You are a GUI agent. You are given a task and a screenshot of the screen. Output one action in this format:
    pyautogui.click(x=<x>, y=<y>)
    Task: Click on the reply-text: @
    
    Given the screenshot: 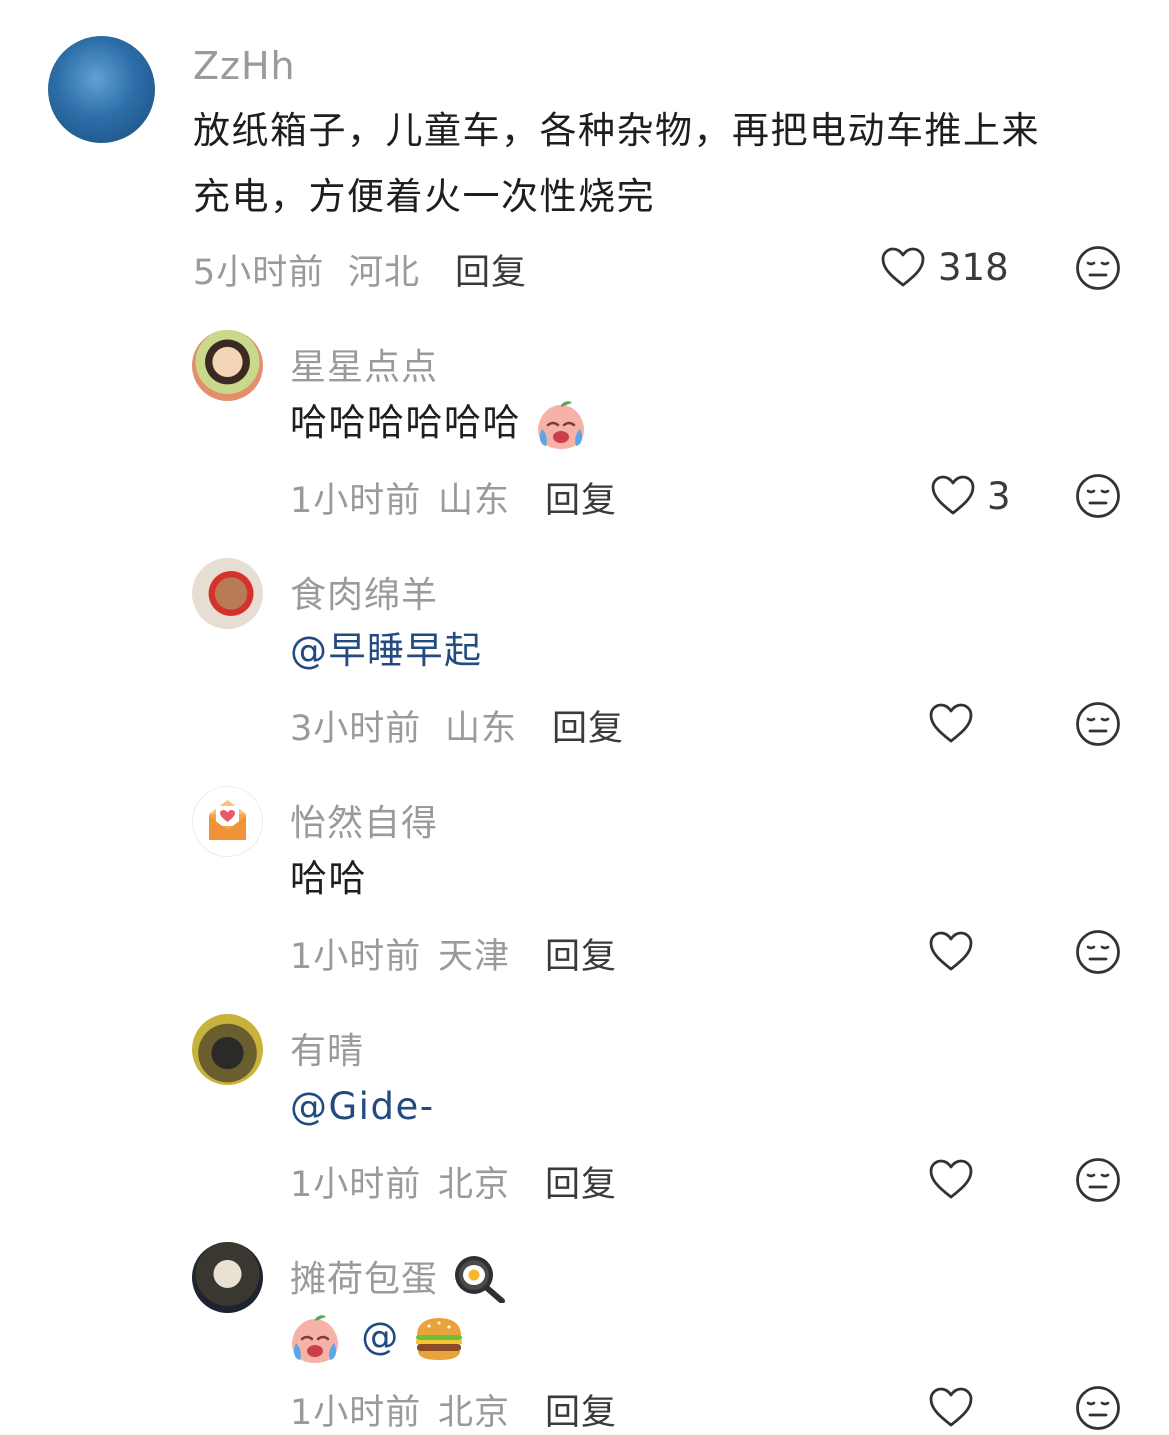 What is the action you would take?
    pyautogui.click(x=376, y=1337)
    